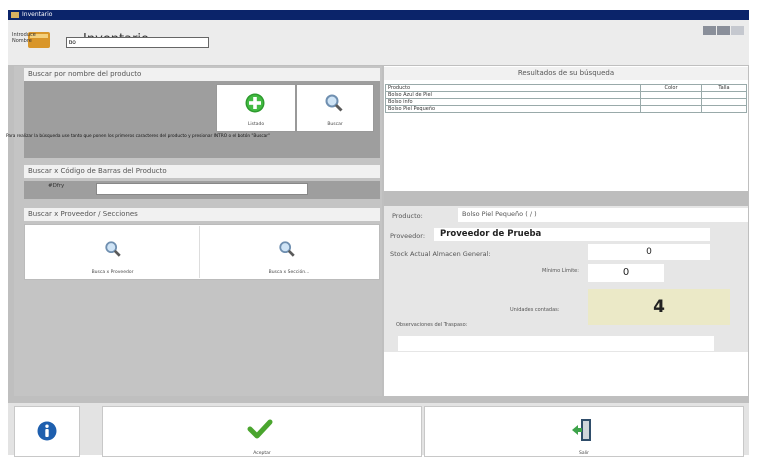  What do you see at coordinates (262, 453) in the screenshot?
I see `accept-label: Aceptar` at bounding box center [262, 453].